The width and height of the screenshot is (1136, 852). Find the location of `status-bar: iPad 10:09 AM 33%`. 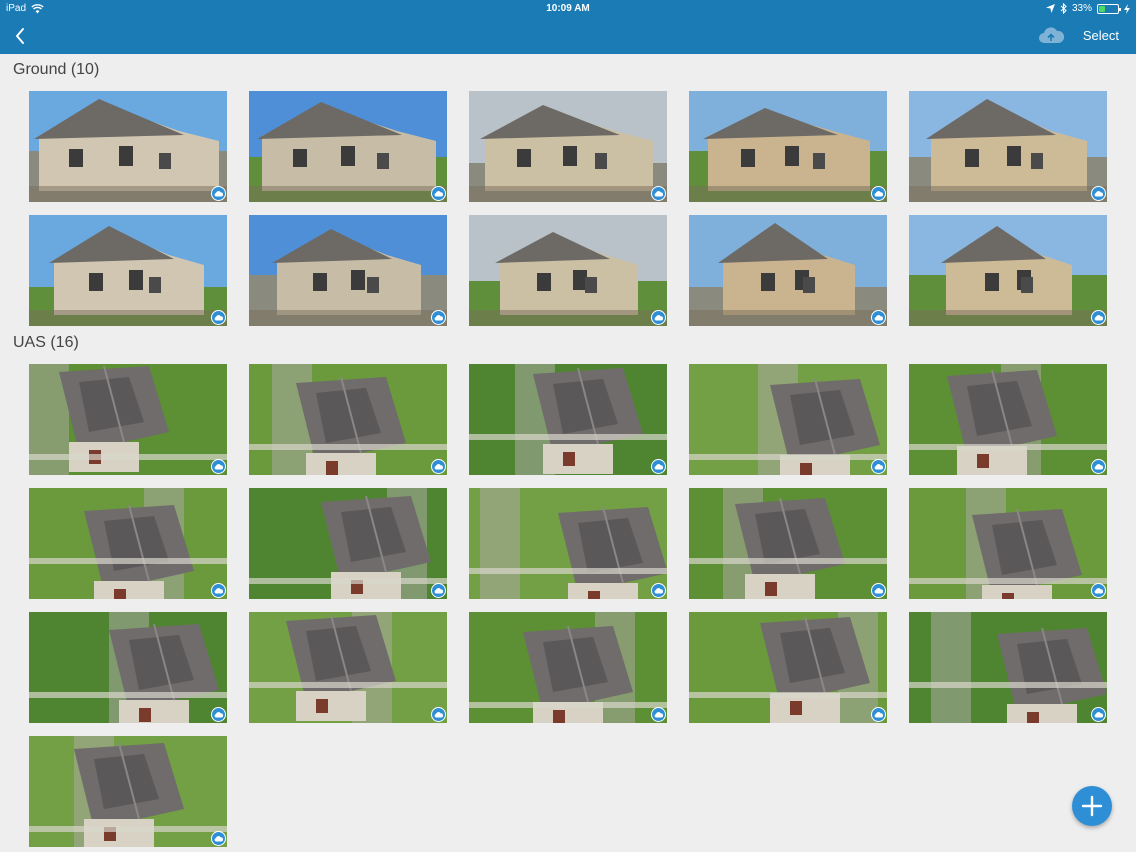

status-bar: iPad 10:09 AM 33% is located at coordinates (568, 9).